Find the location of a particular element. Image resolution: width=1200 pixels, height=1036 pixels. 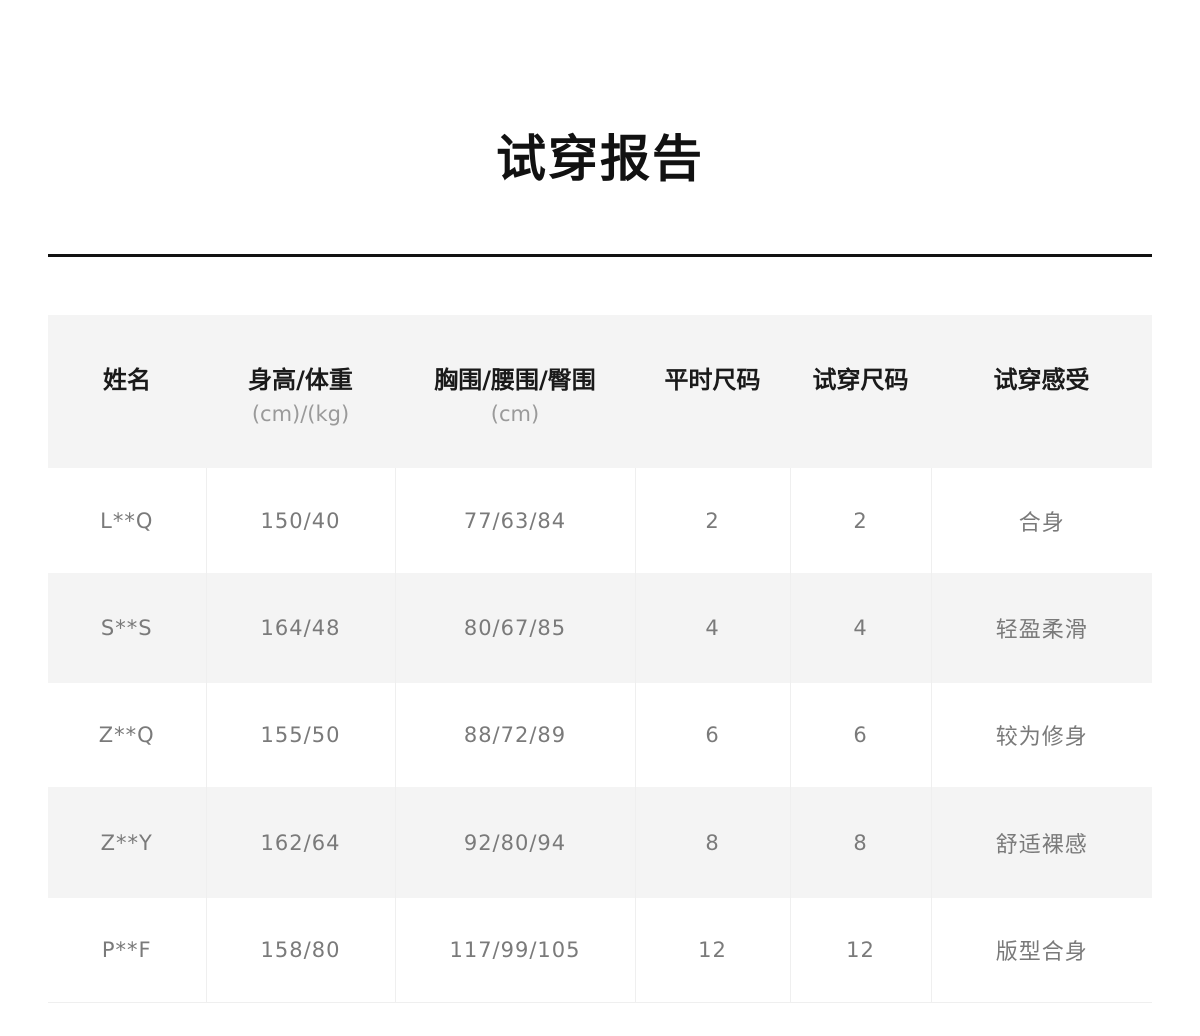

cell-usual-size: 8 is located at coordinates (713, 842).